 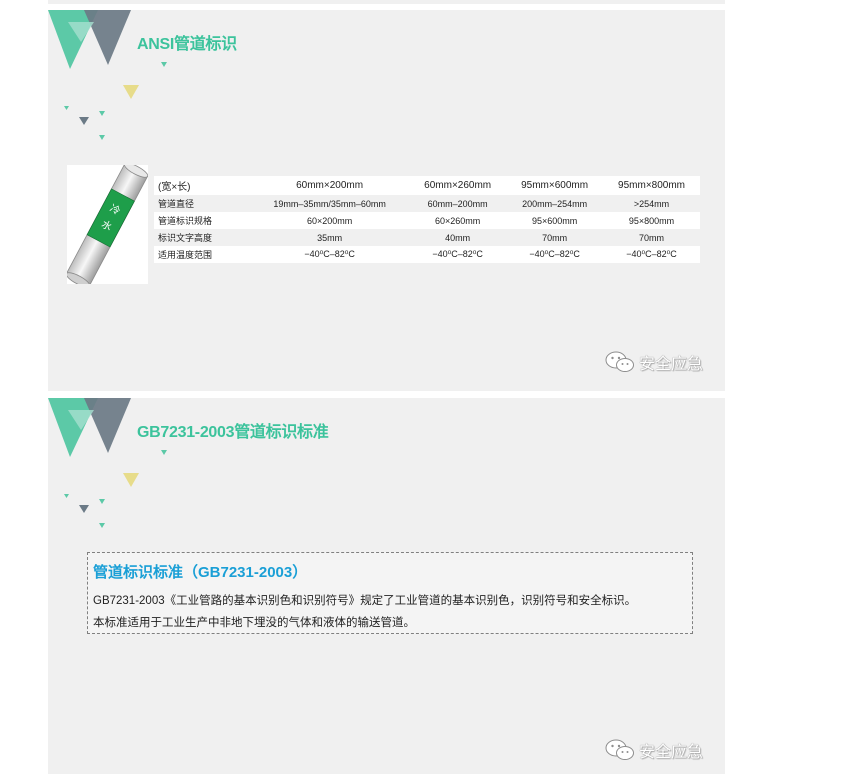 I want to click on table-cell: 95×800mm, so click(x=651, y=220).